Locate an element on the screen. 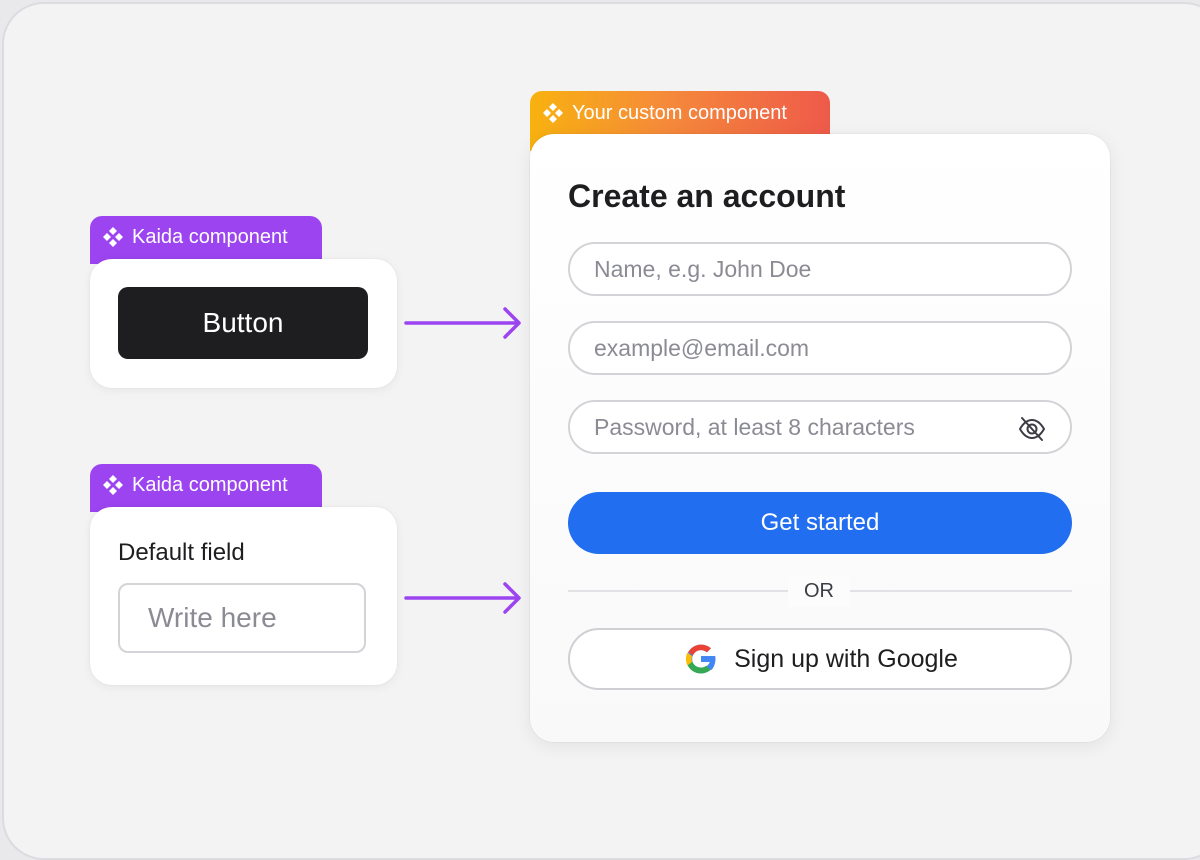 This screenshot has height=860, width=1200. sample-button: Button is located at coordinates (243, 323).